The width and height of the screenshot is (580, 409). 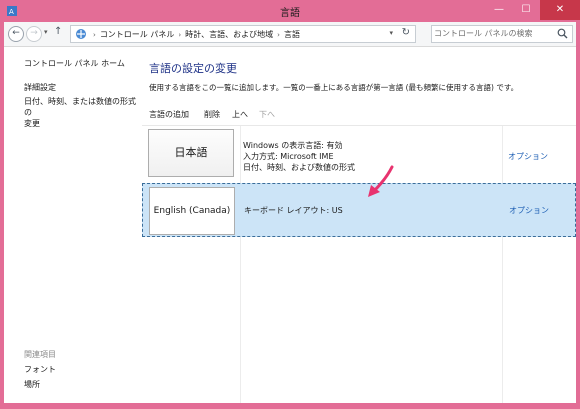 What do you see at coordinates (406, 32) in the screenshot?
I see `refresh-icon: ↻` at bounding box center [406, 32].